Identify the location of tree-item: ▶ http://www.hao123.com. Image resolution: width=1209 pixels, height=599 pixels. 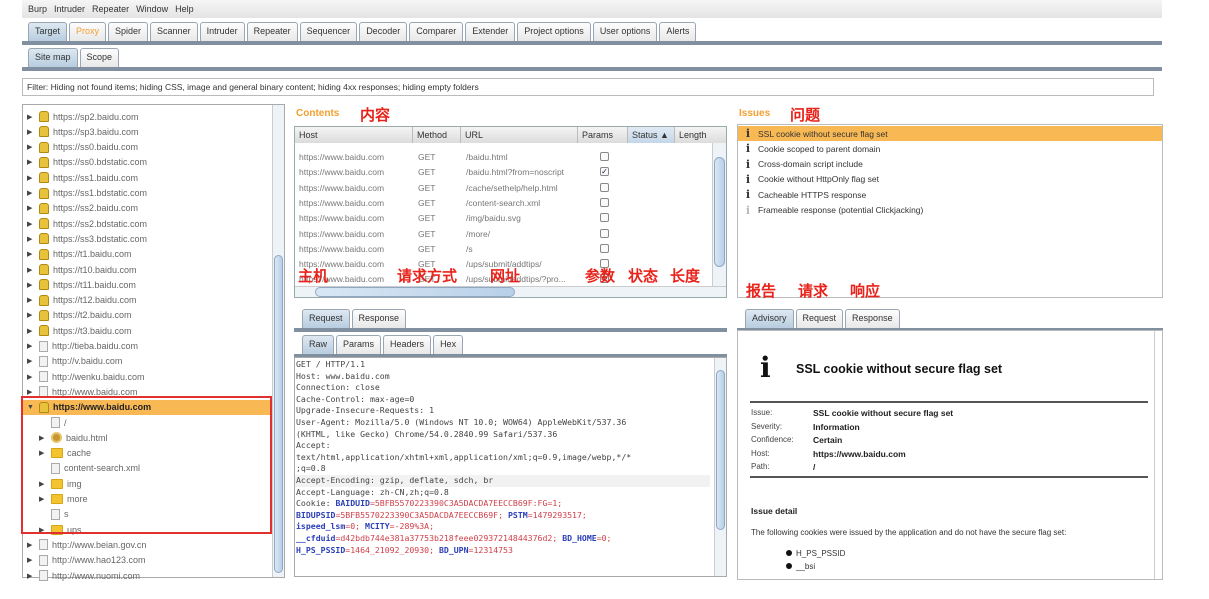
(147, 560).